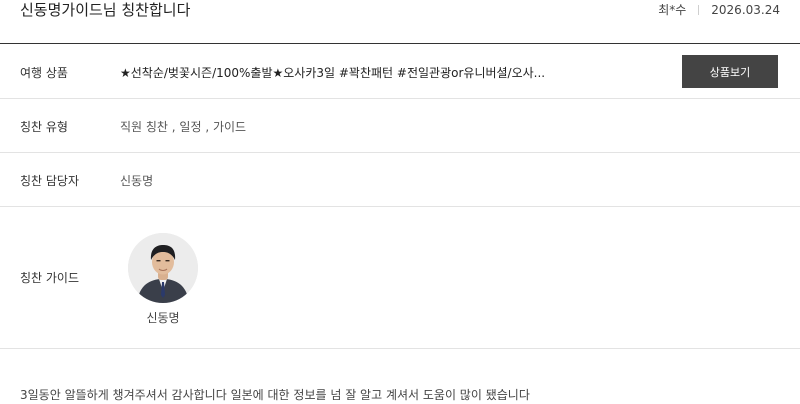 This screenshot has height=404, width=800. I want to click on guide-avatar-icon, so click(163, 268).